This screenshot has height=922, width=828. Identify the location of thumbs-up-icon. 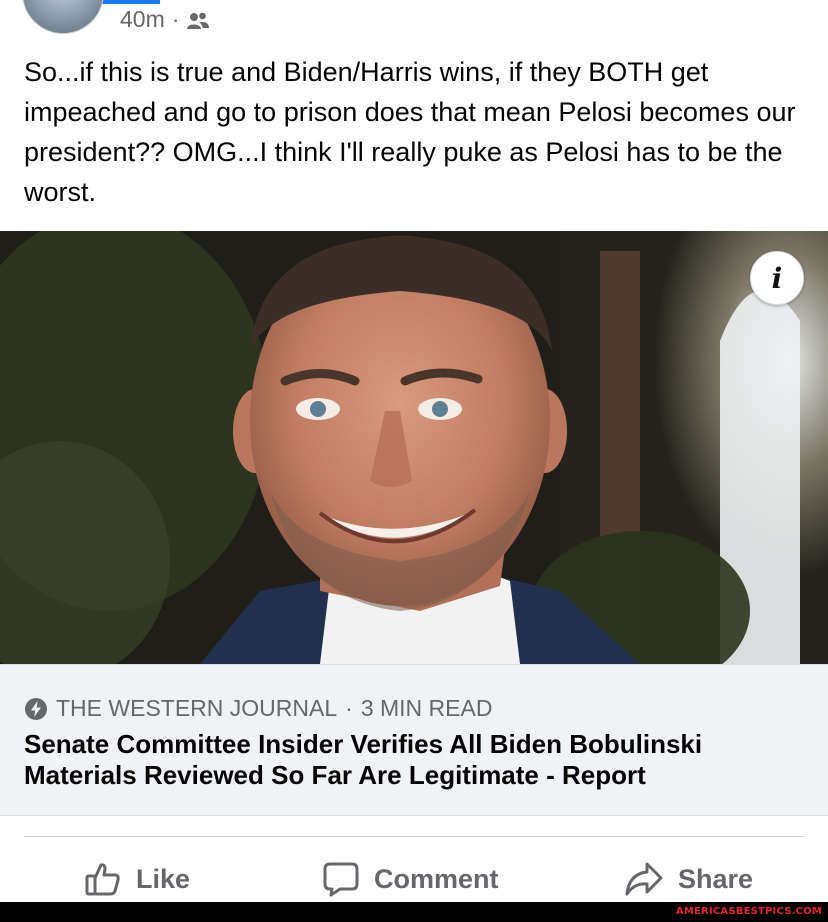
(103, 879).